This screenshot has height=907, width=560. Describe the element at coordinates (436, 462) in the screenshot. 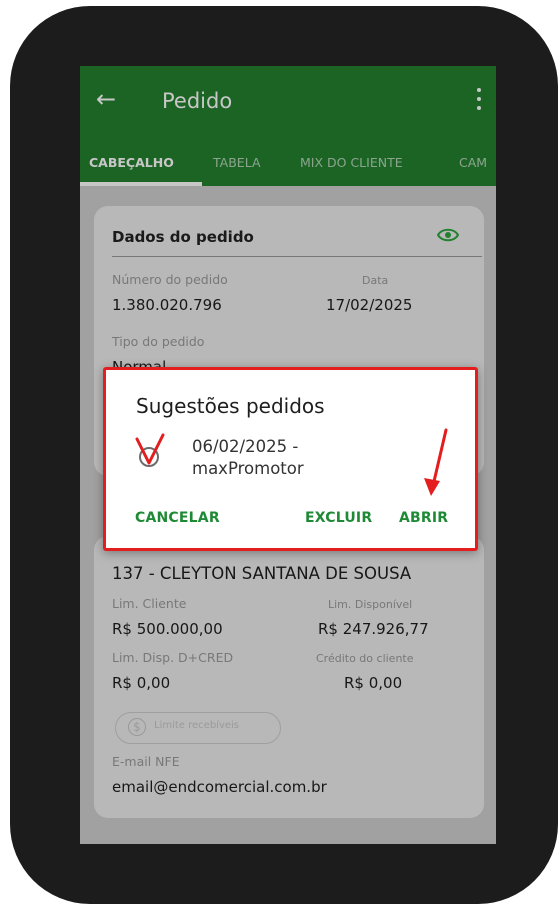

I see `arrow-annotation-icon` at that location.